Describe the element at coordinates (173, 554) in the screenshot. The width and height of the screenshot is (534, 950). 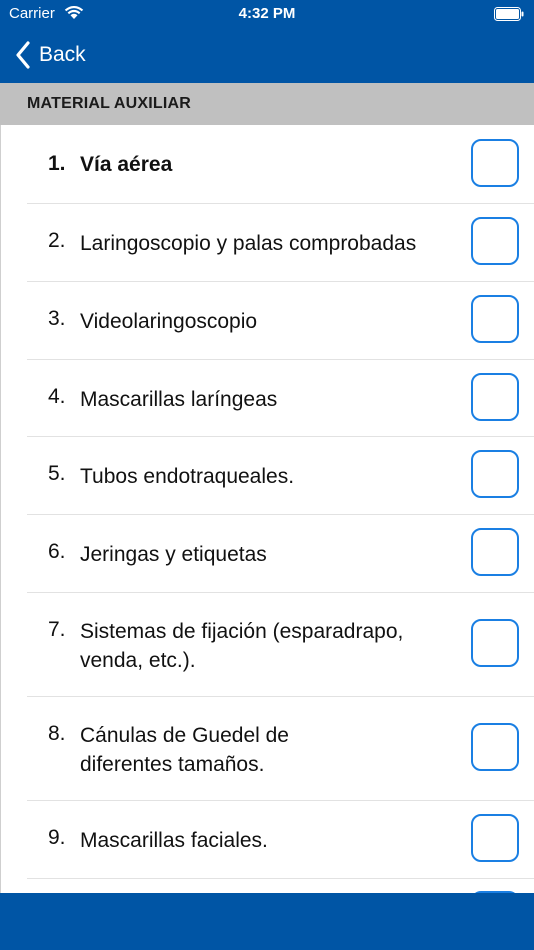
I see `item-label: Jeringas y etiquetas` at that location.